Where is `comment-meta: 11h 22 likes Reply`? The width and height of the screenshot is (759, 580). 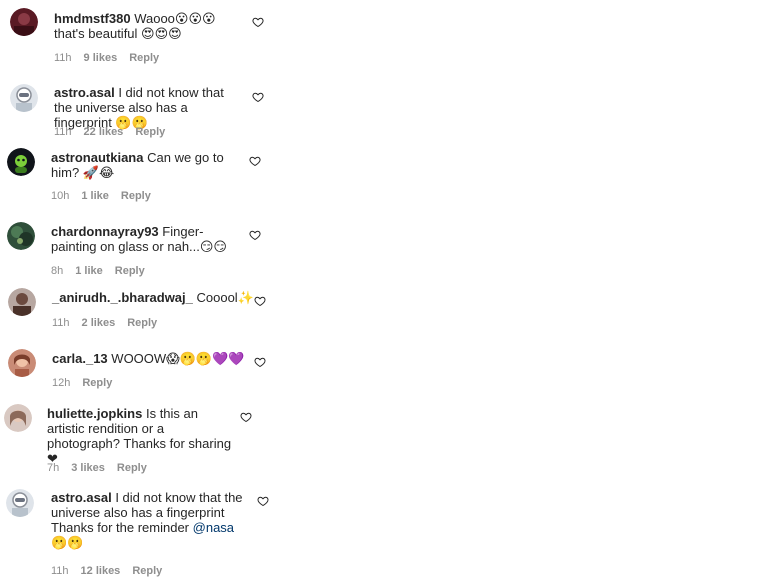
comment-meta: 11h 22 likes Reply is located at coordinates (109, 132).